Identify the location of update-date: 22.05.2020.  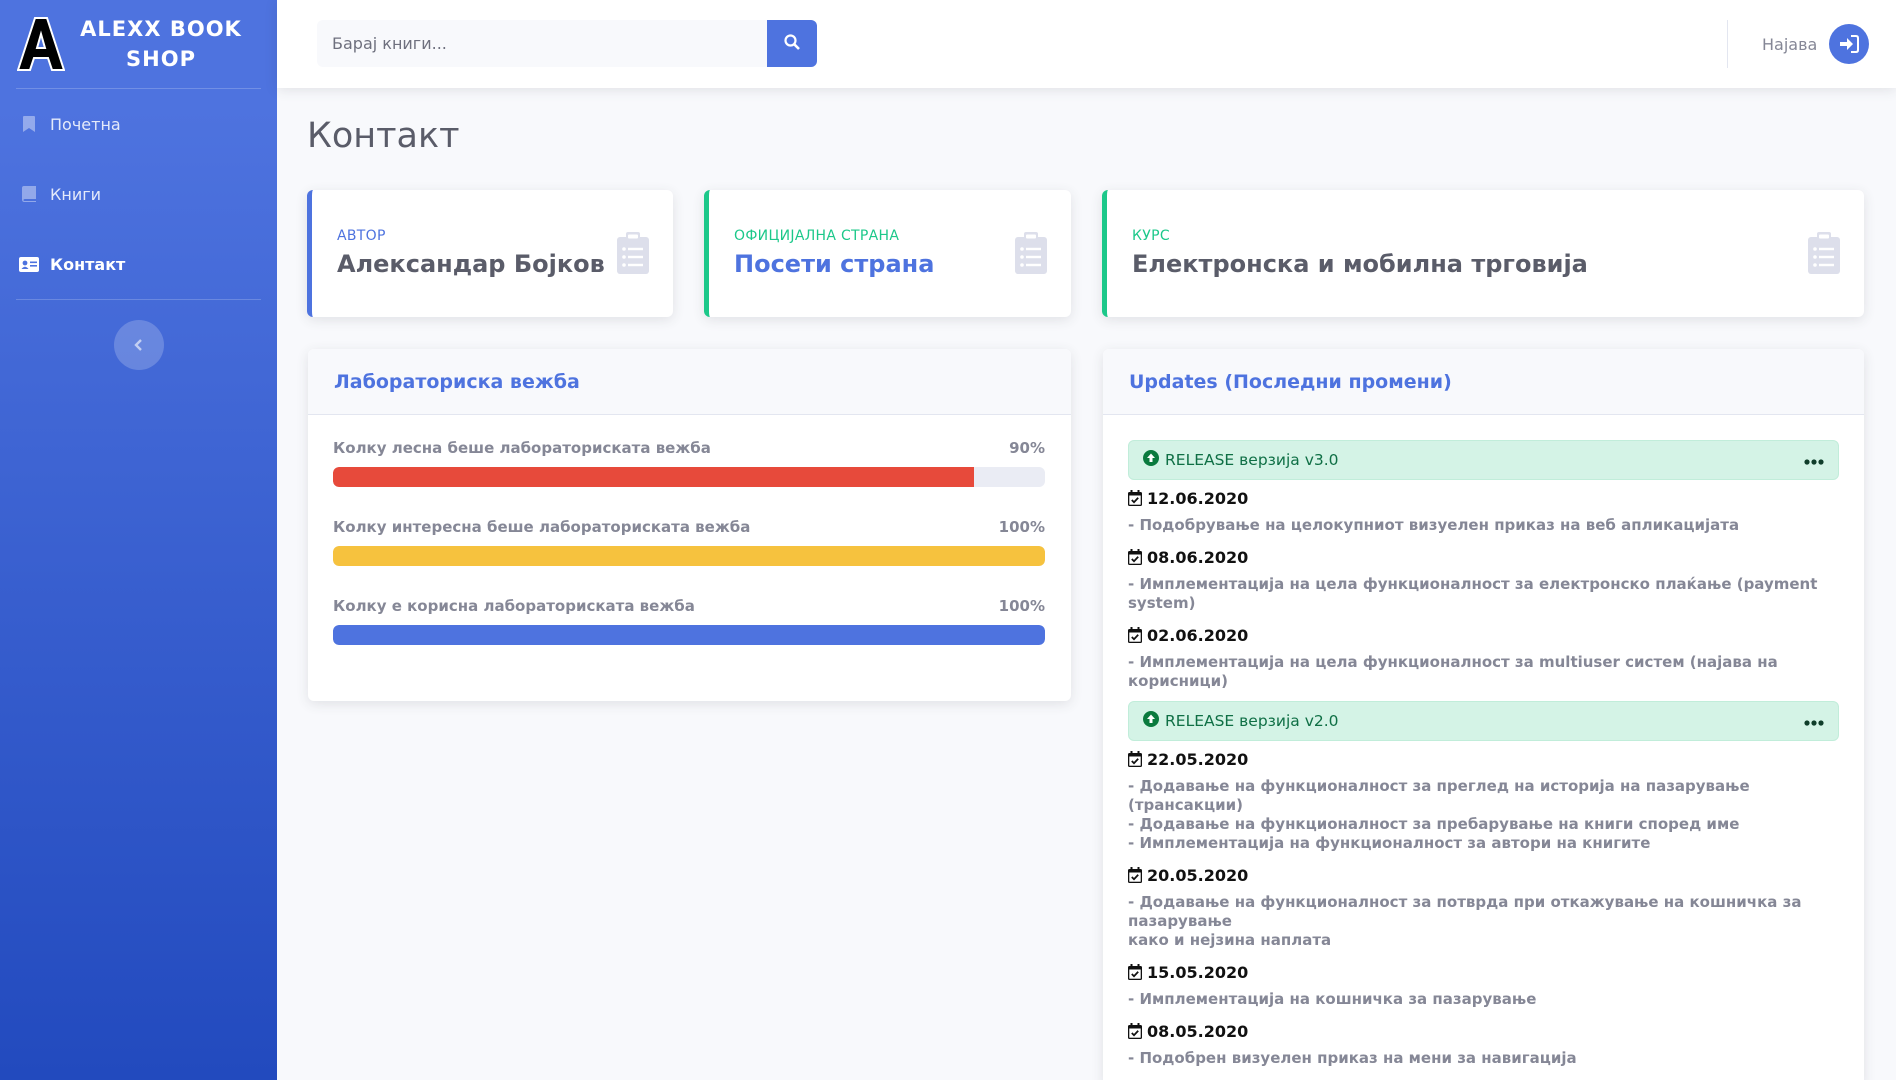
(1483, 759).